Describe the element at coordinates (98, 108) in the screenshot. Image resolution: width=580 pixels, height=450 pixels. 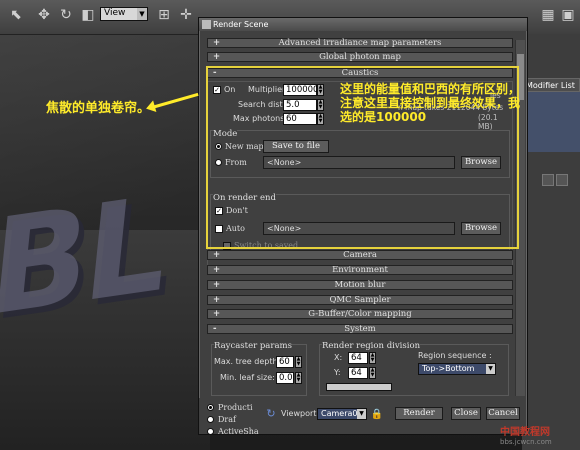
I see `annotation-left: 焦散的单独卷帘。` at that location.